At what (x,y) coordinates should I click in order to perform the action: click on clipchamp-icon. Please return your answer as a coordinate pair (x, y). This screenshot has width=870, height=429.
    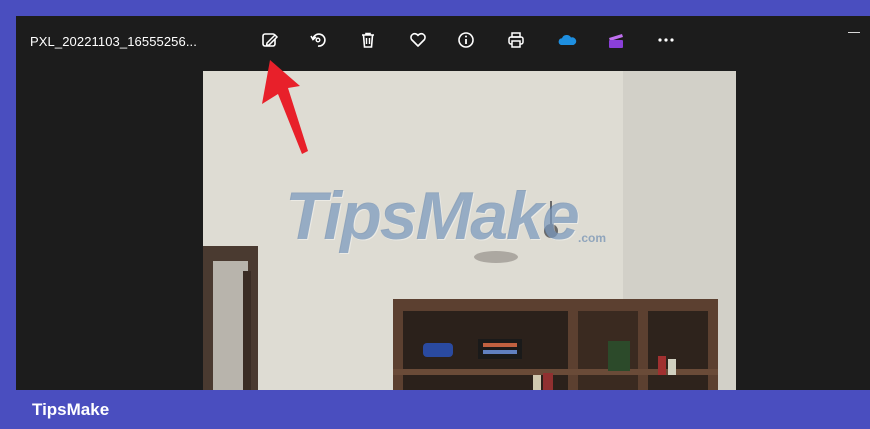
    Looking at the image, I should click on (616, 41).